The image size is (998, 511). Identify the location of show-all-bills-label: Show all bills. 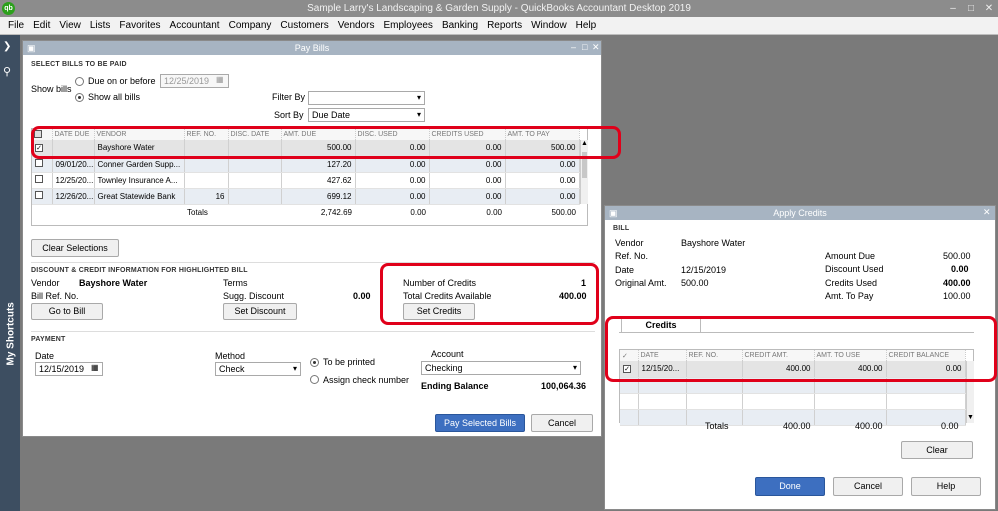
(114, 97).